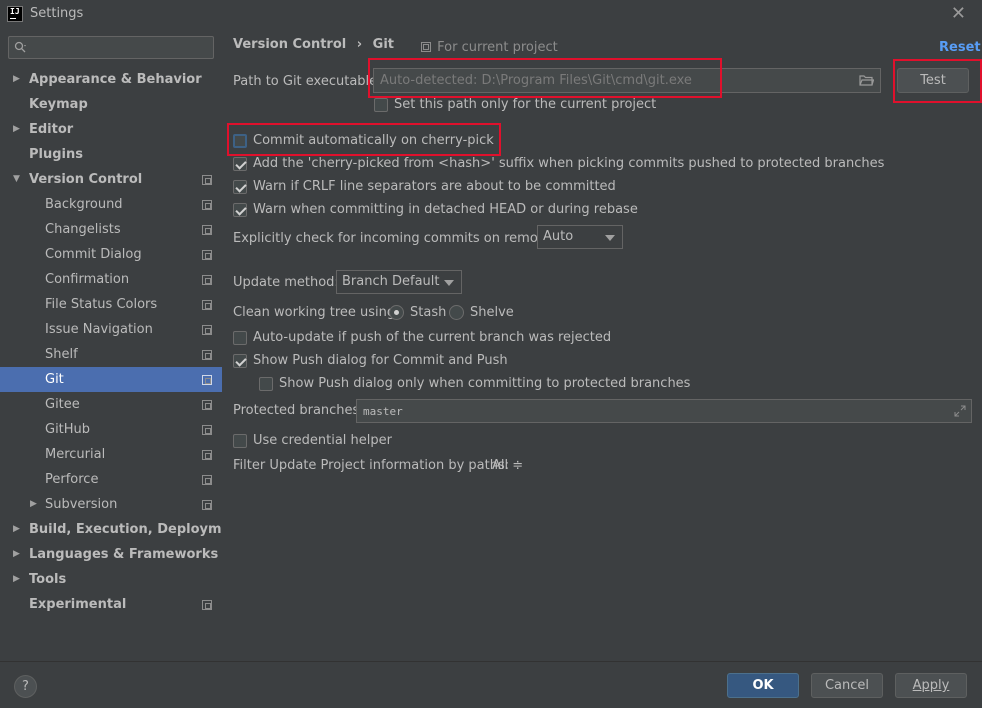 The width and height of the screenshot is (982, 708). Describe the element at coordinates (298, 410) in the screenshot. I see `protected-branches-label: Protected branches:` at that location.